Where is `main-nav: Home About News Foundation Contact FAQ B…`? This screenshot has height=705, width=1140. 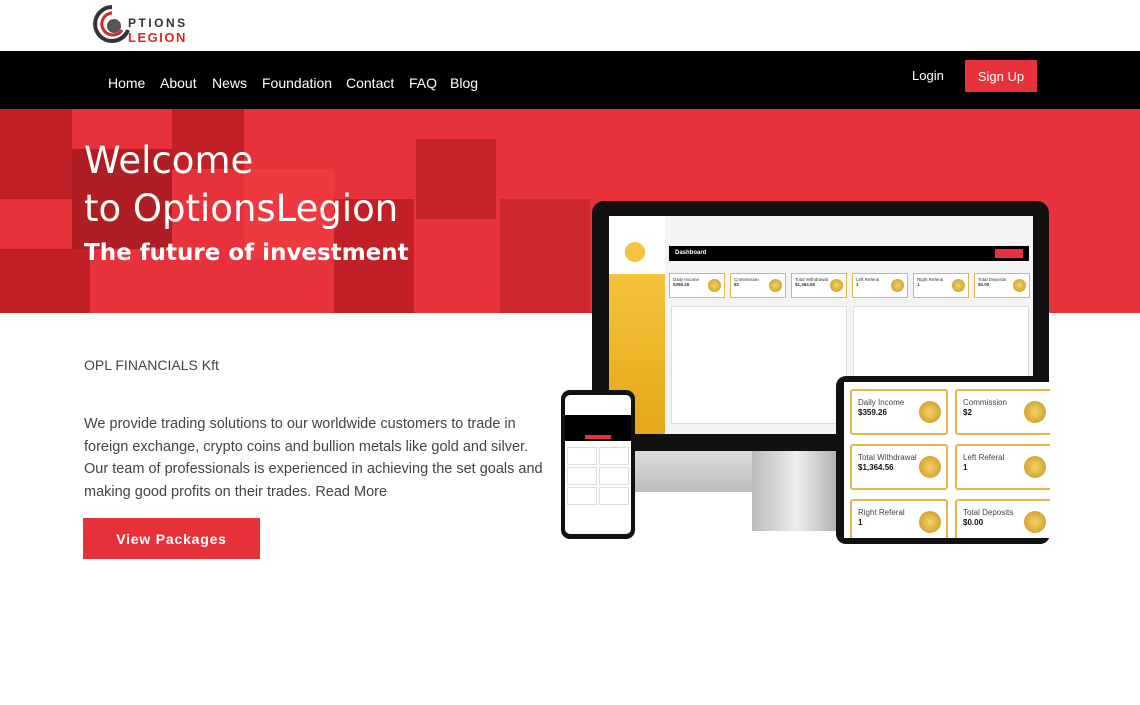
main-nav: Home About News Foundation Contact FAQ B… is located at coordinates (570, 80).